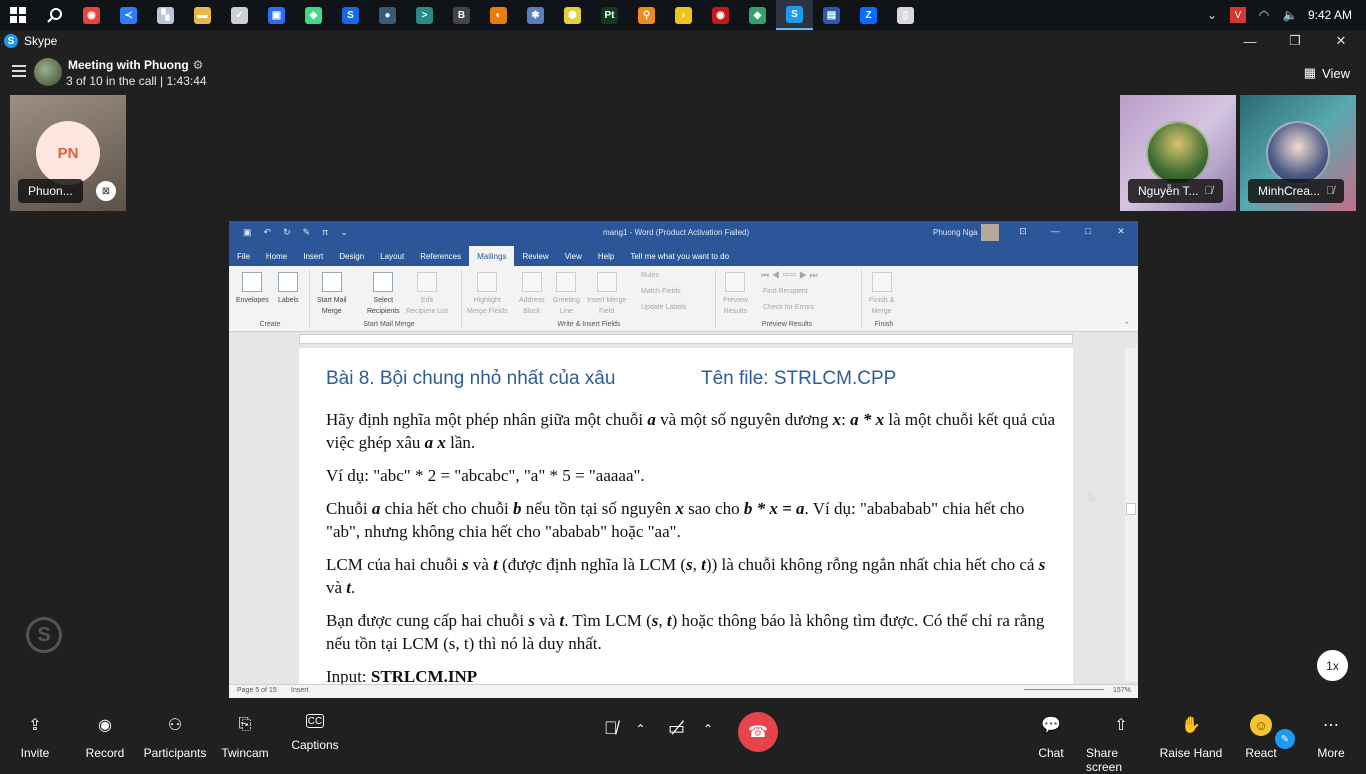 The width and height of the screenshot is (1366, 774). I want to click on finish-merge-button: Finish & Merge, so click(881, 294).